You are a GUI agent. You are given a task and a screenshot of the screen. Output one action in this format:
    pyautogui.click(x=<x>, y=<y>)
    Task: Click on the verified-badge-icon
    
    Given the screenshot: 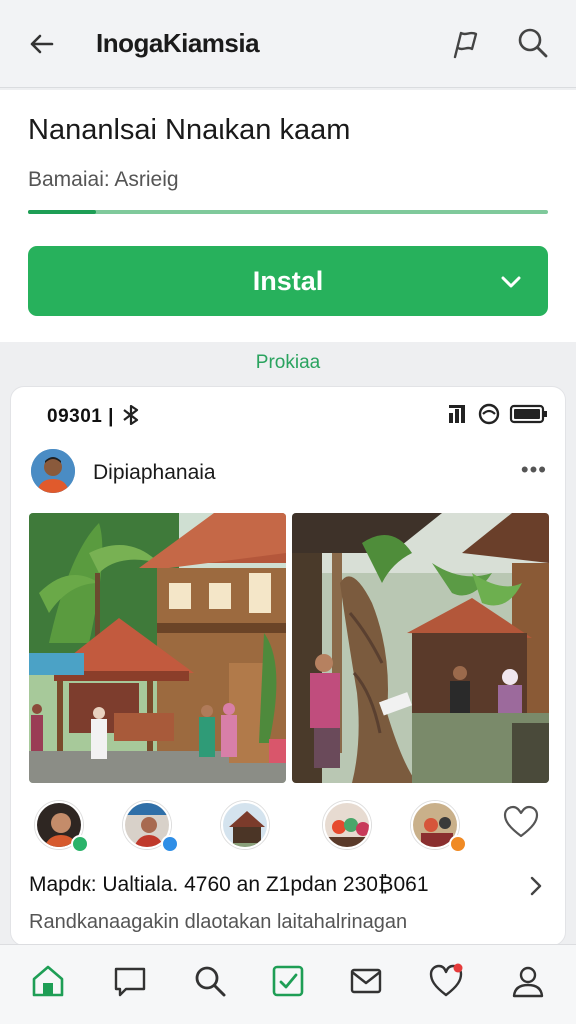 What is the action you would take?
    pyautogui.click(x=170, y=844)
    